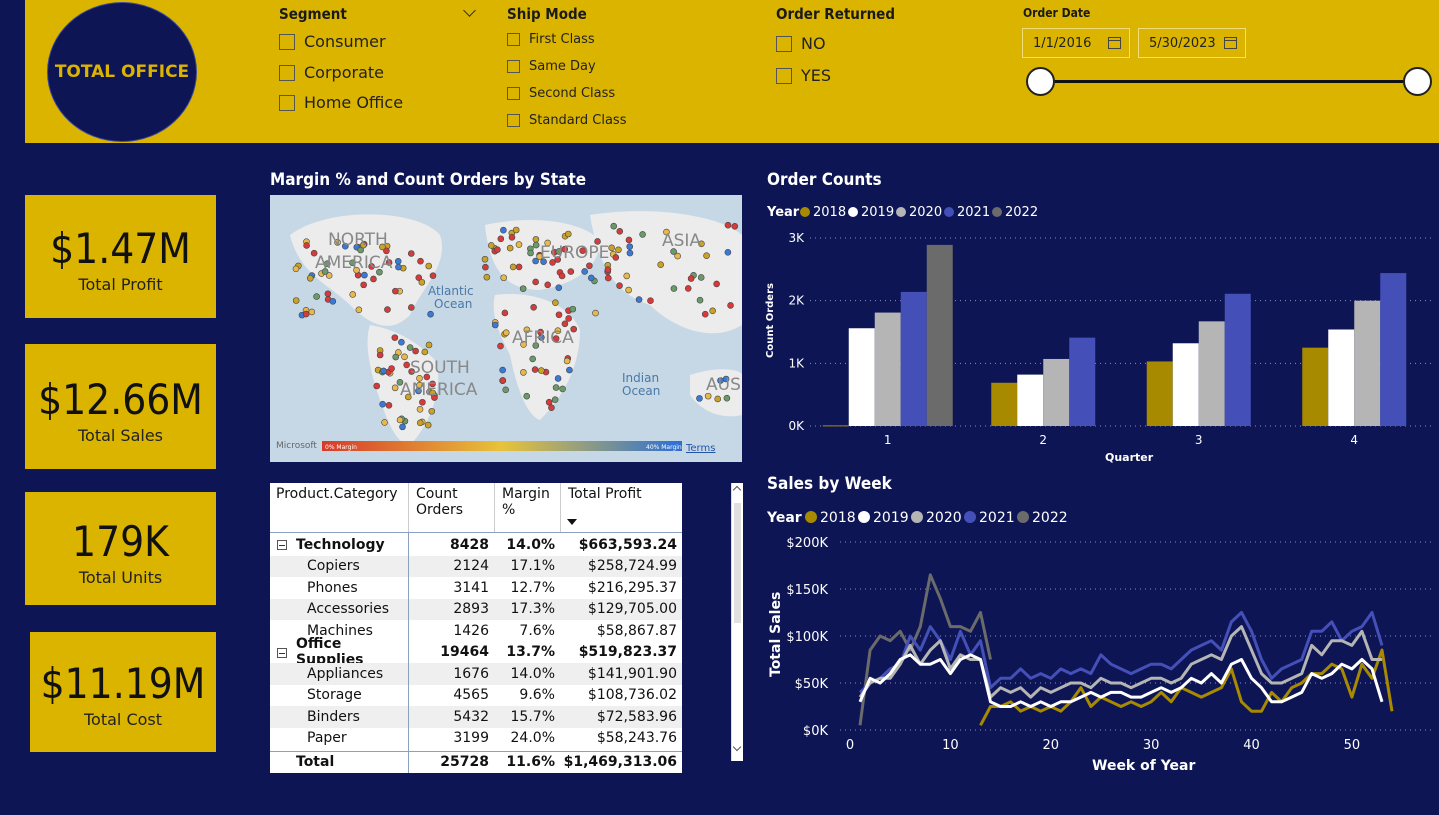  What do you see at coordinates (123, 692) in the screenshot?
I see `kpi-total-cost: $11.19M Total Cost` at bounding box center [123, 692].